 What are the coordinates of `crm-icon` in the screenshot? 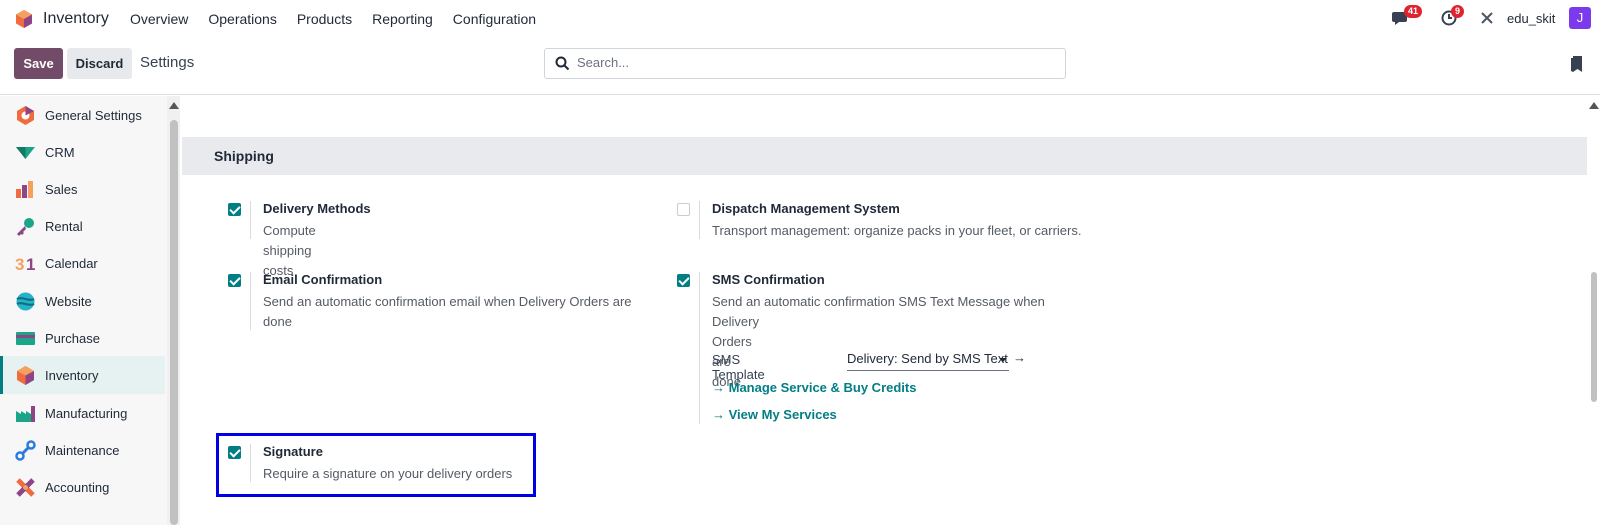 It's located at (25, 152).